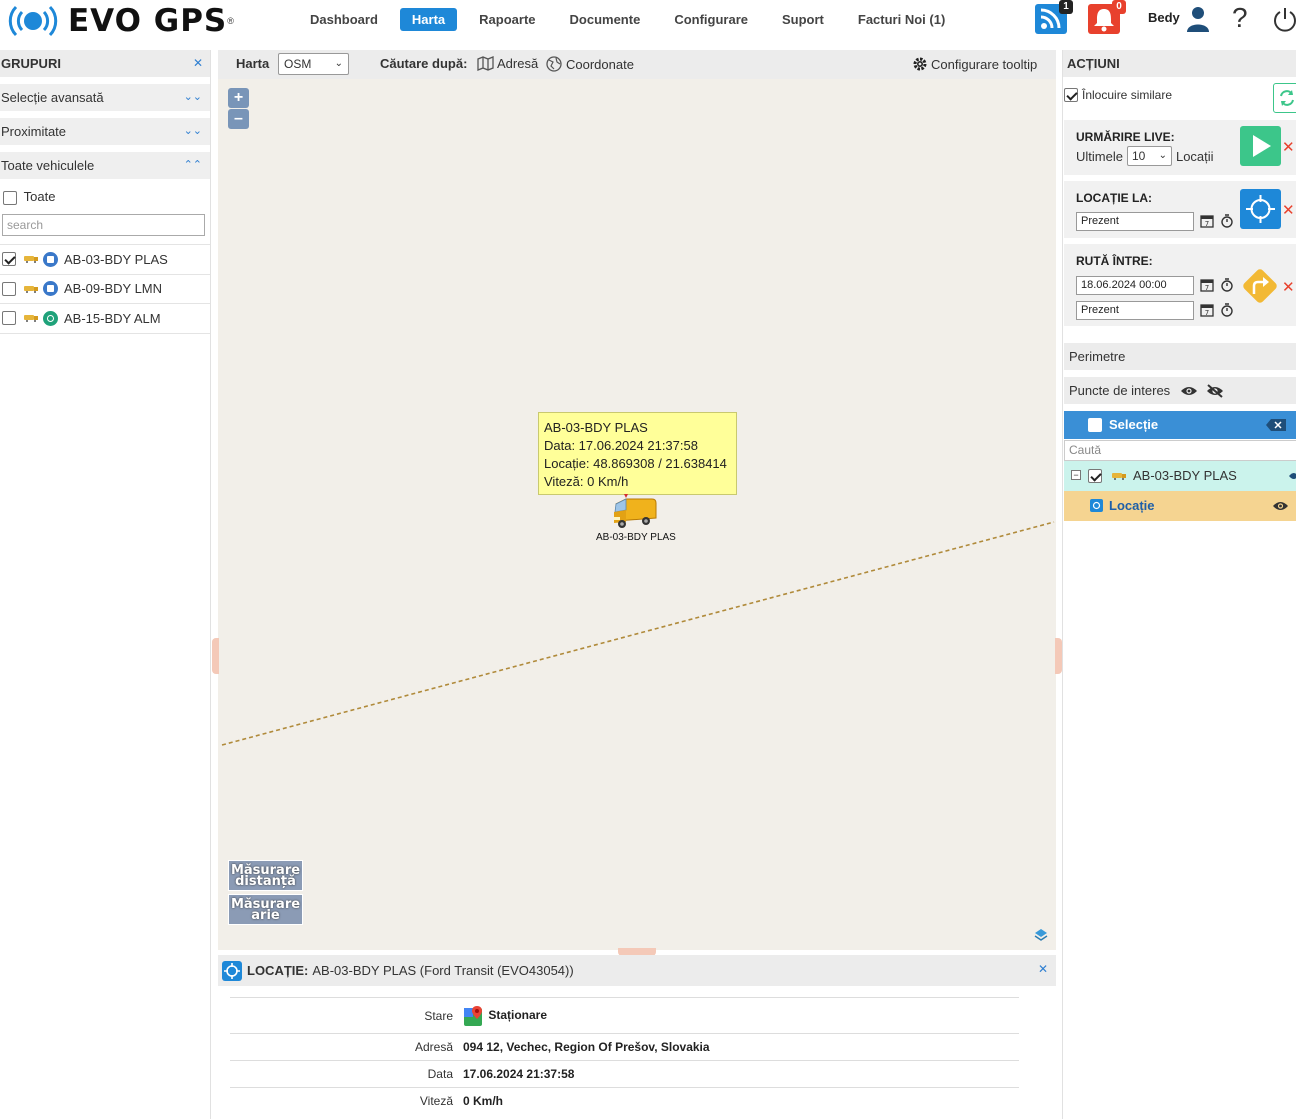  What do you see at coordinates (238, 119) in the screenshot?
I see `zoom-out-button: –` at bounding box center [238, 119].